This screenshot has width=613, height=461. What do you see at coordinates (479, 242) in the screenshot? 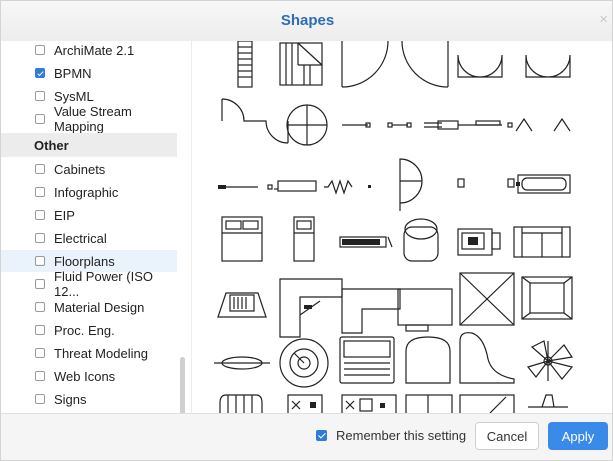
I see `copier-shape` at bounding box center [479, 242].